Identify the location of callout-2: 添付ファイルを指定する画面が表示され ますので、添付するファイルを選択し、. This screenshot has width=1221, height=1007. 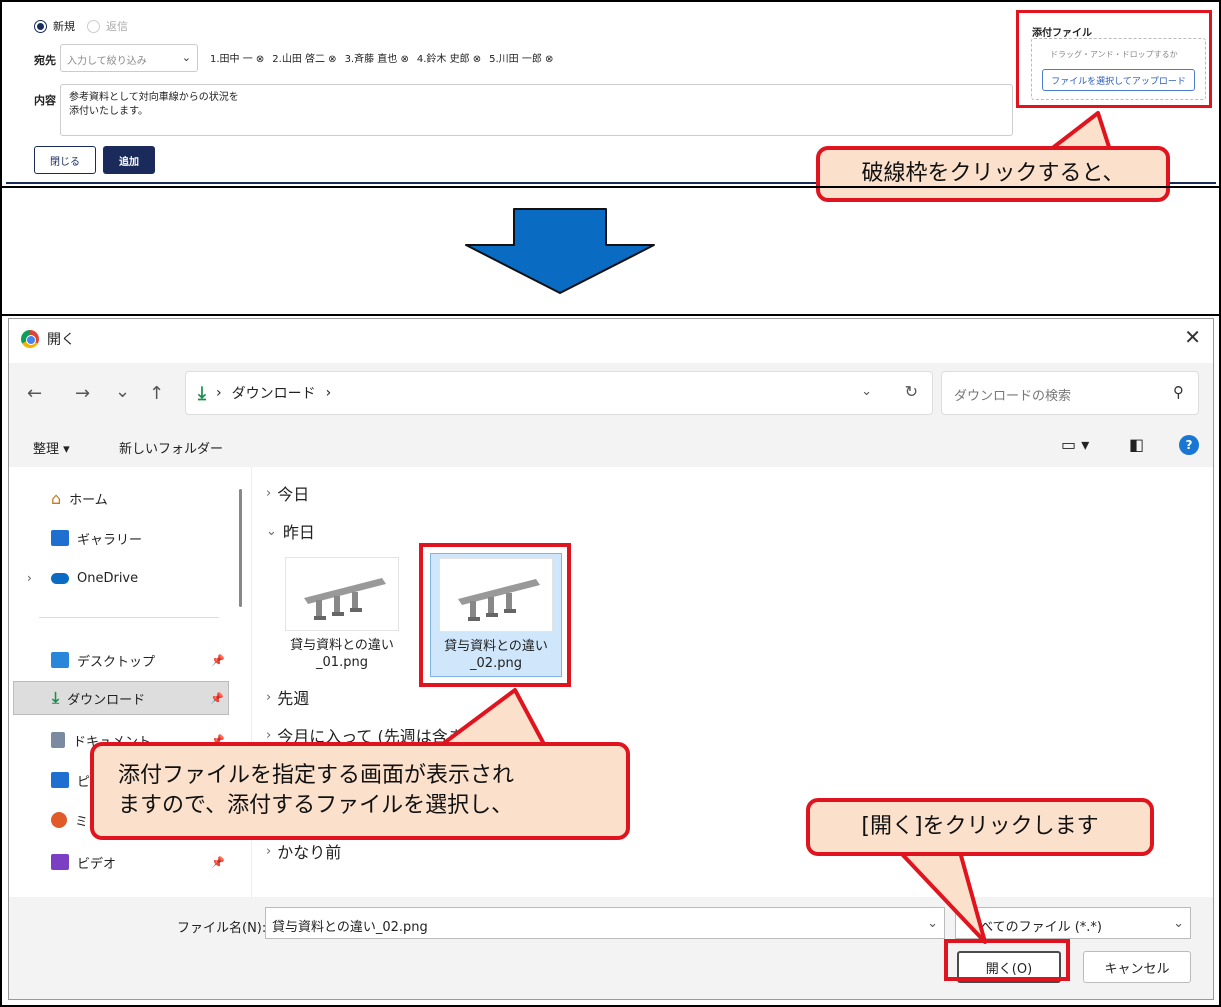
(360, 791).